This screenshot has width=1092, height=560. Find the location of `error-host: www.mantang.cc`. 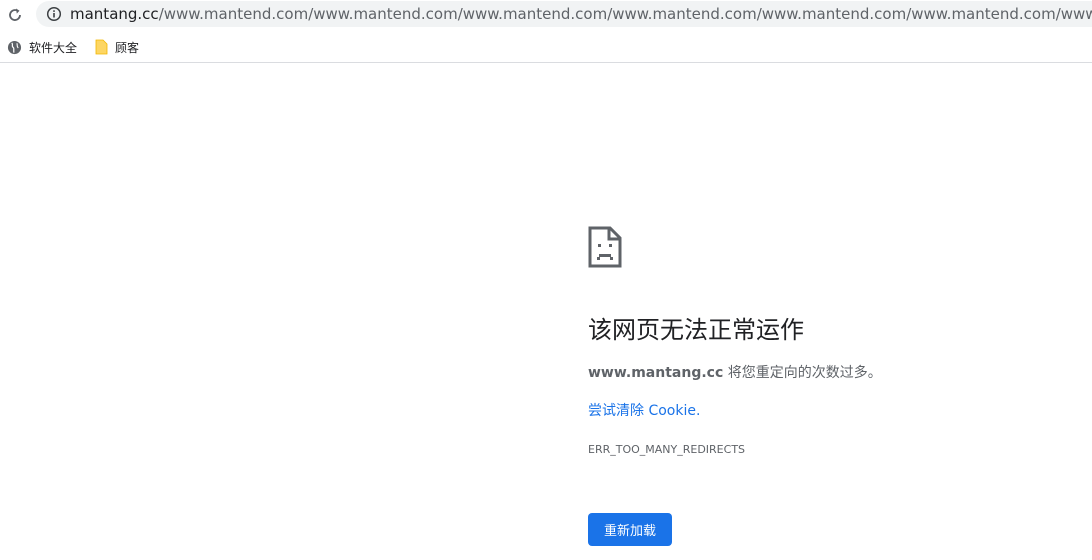

error-host: www.mantang.cc is located at coordinates (656, 373).